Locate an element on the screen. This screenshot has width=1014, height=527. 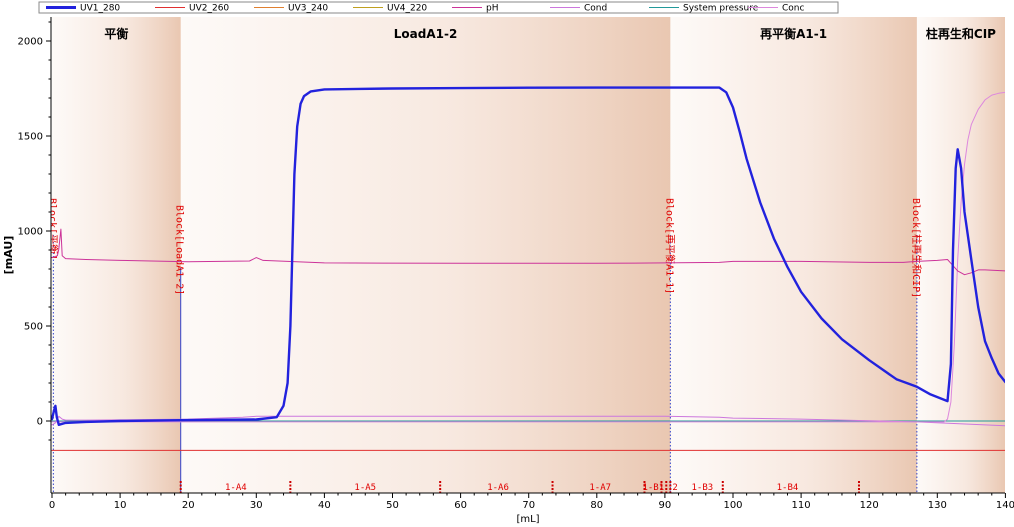
fraction-label: 1-B4 is located at coordinates (788, 488).